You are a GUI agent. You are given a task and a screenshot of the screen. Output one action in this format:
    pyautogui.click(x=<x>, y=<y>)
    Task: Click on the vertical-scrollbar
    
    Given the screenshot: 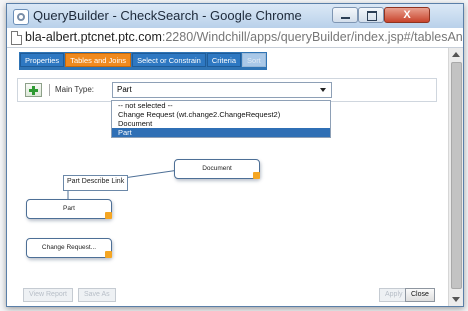 What is the action you would take?
    pyautogui.click(x=455, y=177)
    